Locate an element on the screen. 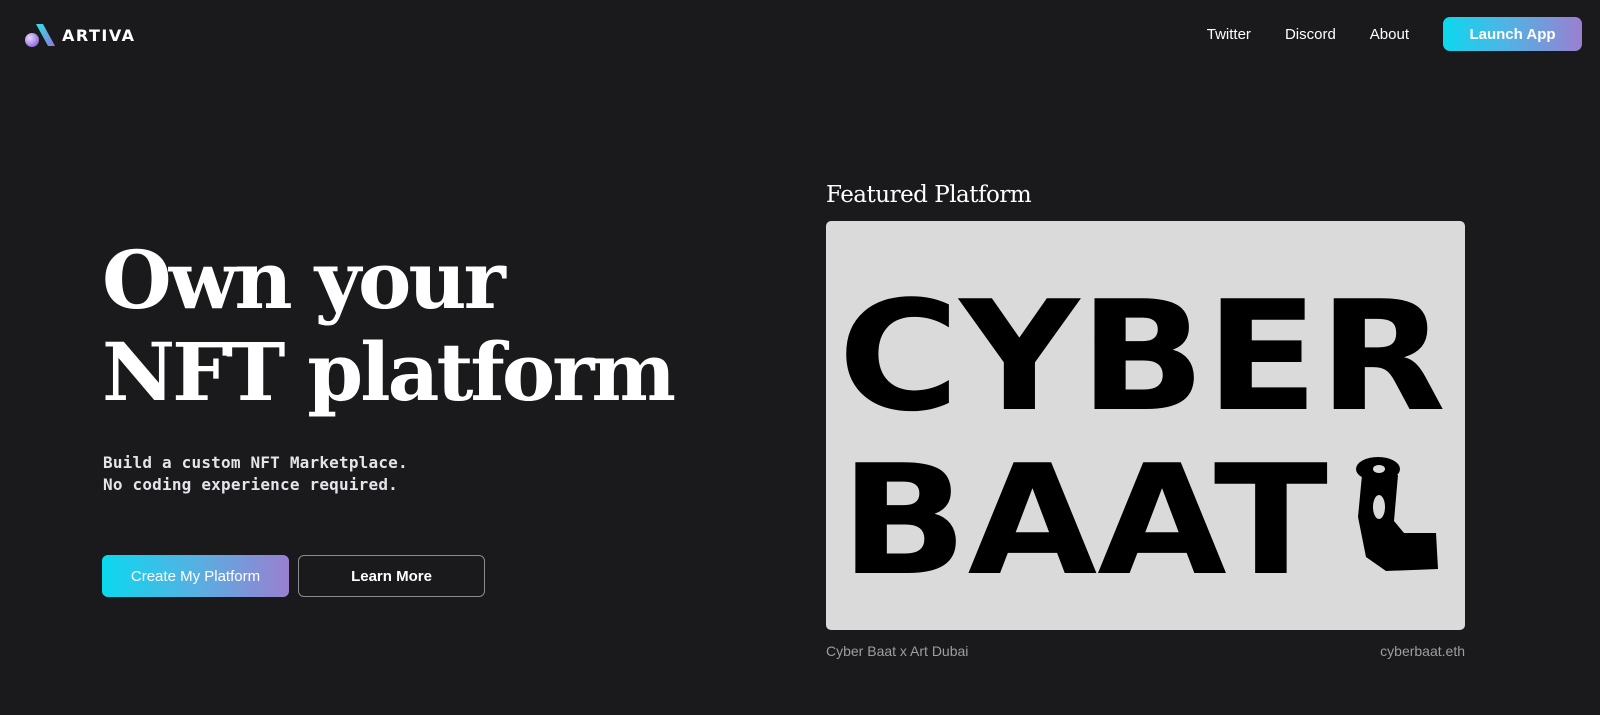  hero-title: Own your NFT platform is located at coordinates (389, 326).